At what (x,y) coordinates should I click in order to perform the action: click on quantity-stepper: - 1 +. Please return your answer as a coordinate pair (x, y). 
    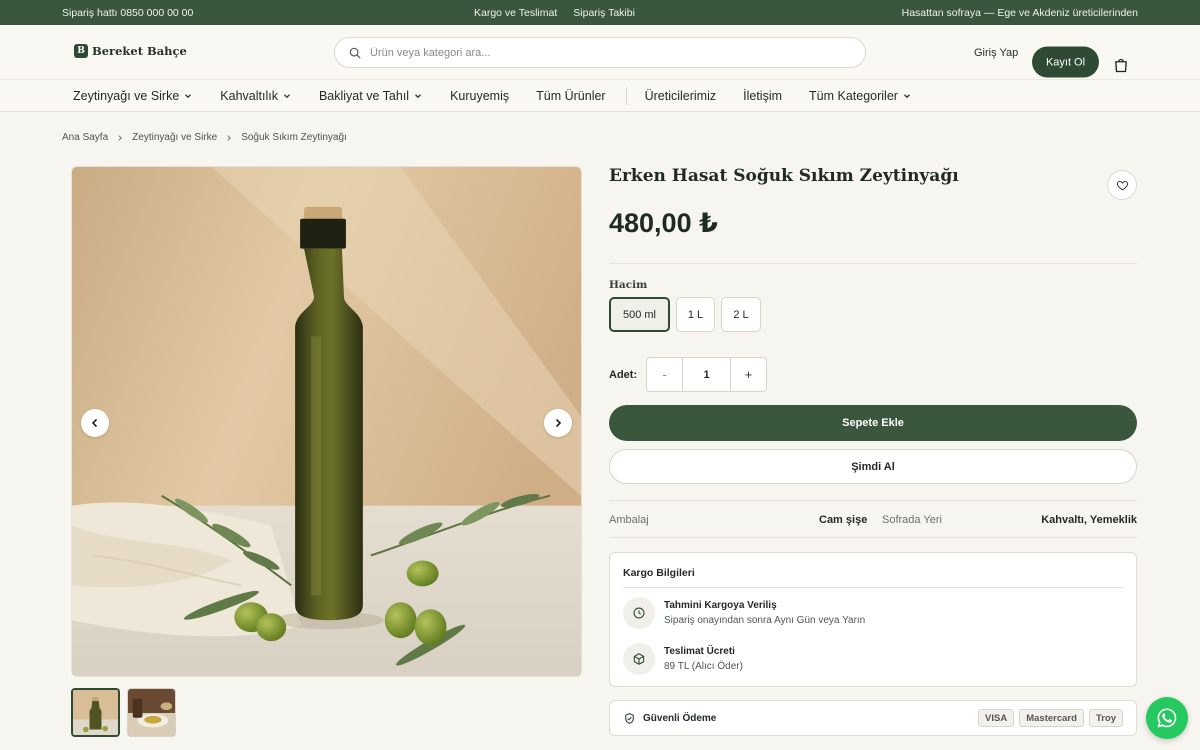
    Looking at the image, I should click on (706, 374).